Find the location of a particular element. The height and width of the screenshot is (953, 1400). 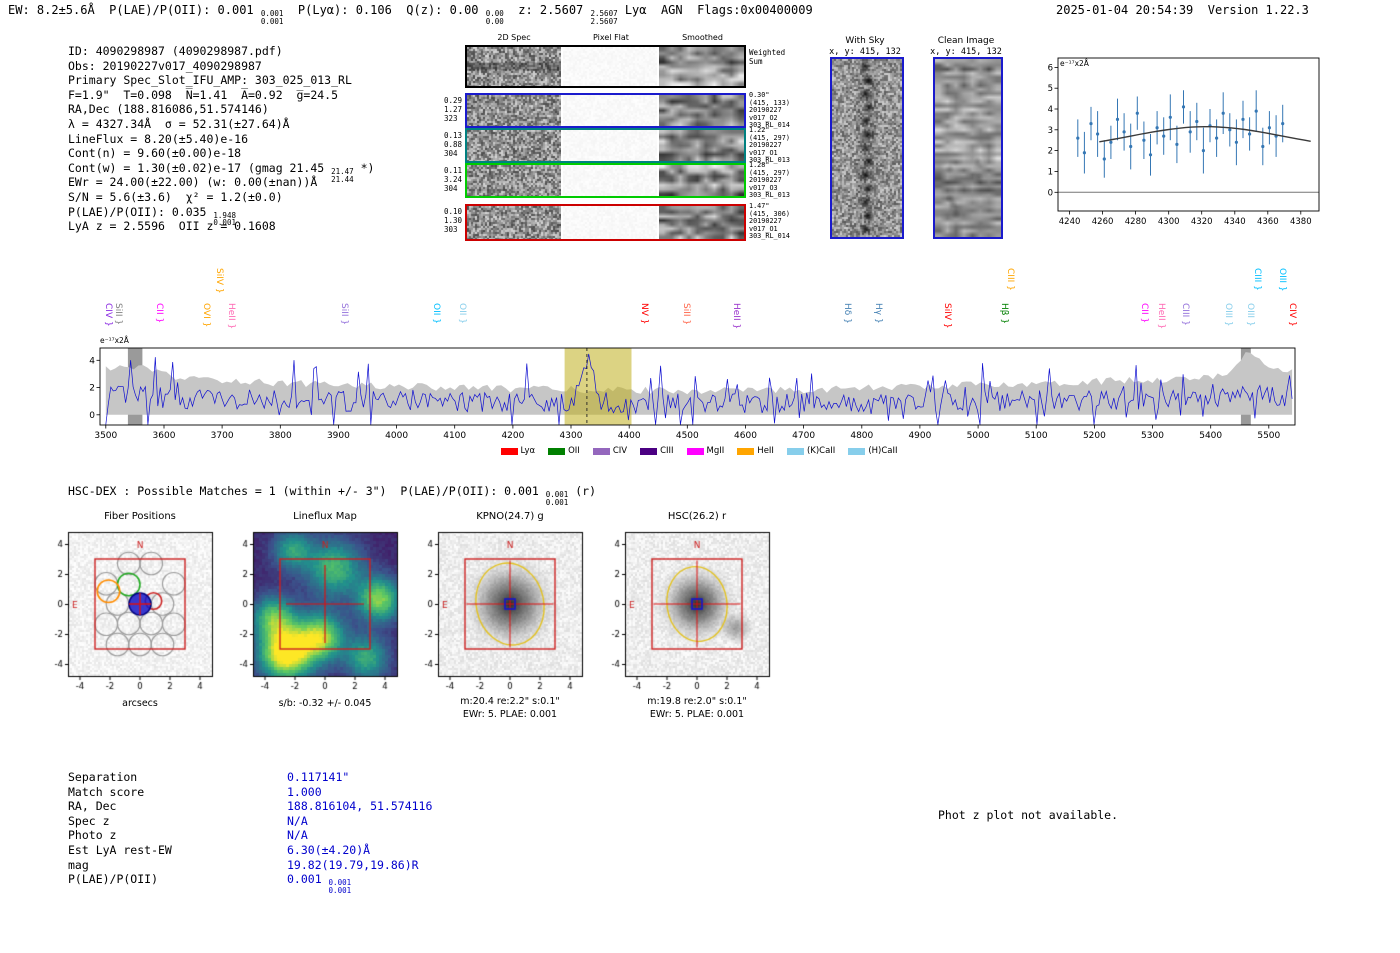

svg-text: 1 is located at coordinates (1050, 172).